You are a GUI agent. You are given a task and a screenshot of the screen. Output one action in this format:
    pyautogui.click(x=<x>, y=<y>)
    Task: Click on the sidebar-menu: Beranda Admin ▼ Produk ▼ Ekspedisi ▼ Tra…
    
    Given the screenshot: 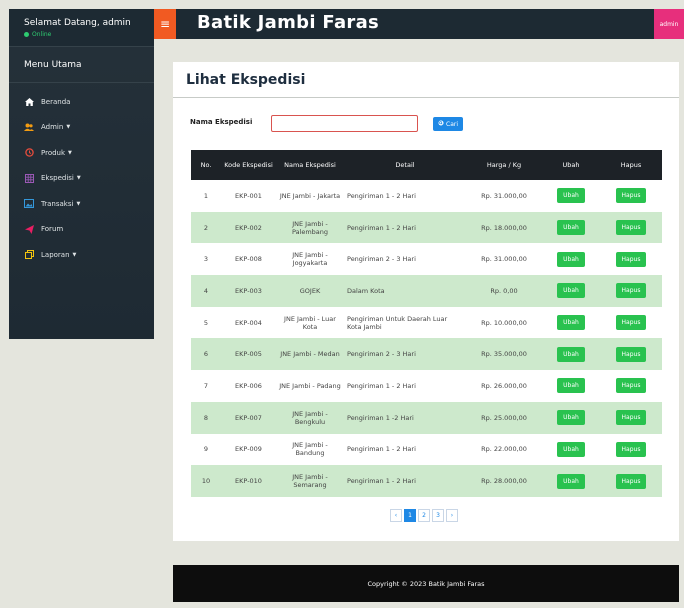 What is the action you would take?
    pyautogui.click(x=81, y=175)
    